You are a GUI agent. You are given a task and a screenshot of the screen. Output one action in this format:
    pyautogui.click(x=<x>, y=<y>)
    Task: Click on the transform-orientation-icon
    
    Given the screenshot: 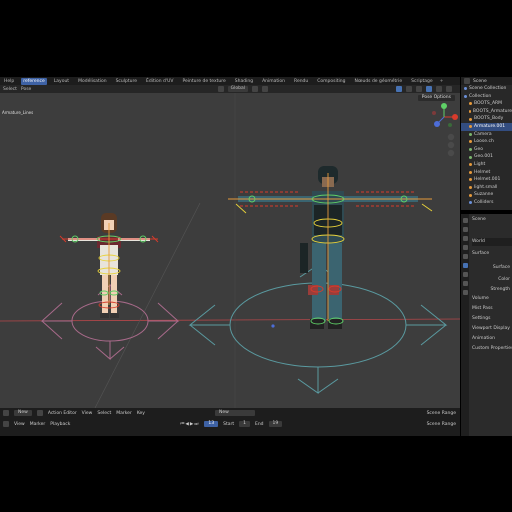 What is the action you would take?
    pyautogui.click(x=220, y=89)
    